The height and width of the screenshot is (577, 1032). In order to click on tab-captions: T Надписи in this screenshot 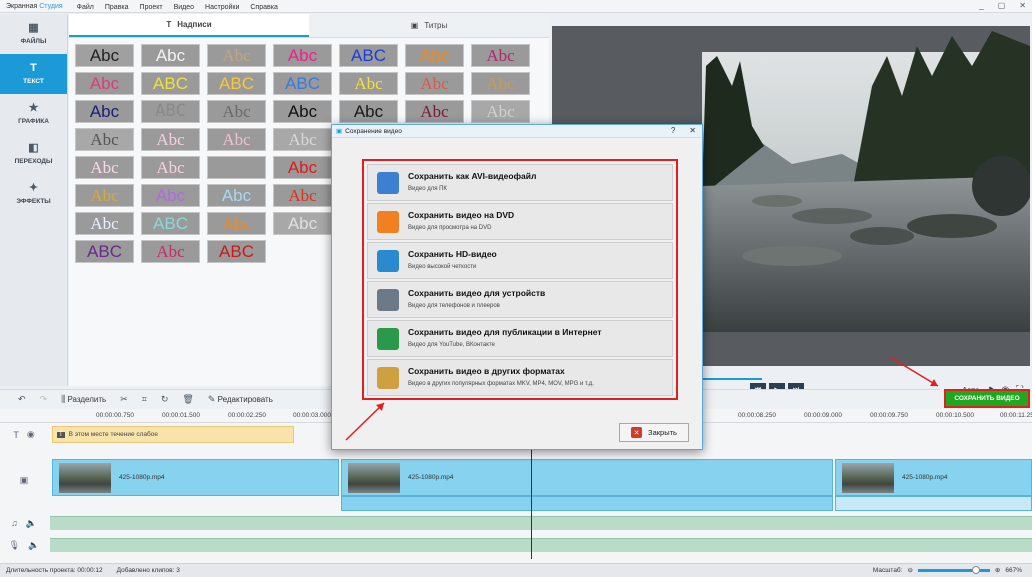, I will do `click(189, 25)`.